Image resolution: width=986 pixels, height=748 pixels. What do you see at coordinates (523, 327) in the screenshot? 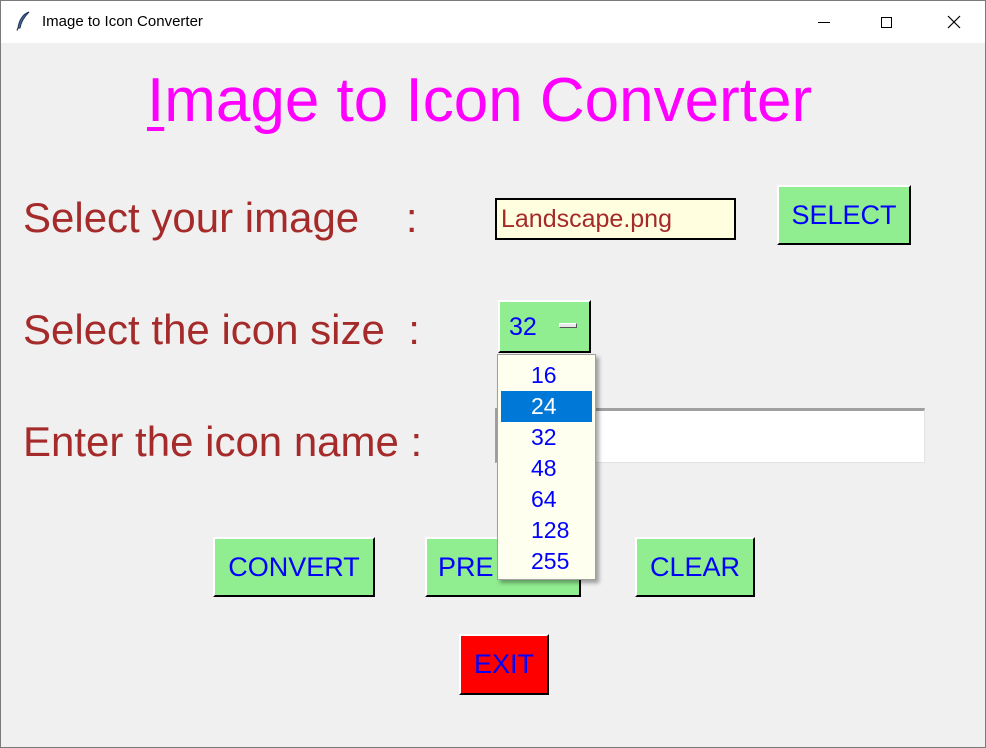
I see `icon-size-value: 32` at bounding box center [523, 327].